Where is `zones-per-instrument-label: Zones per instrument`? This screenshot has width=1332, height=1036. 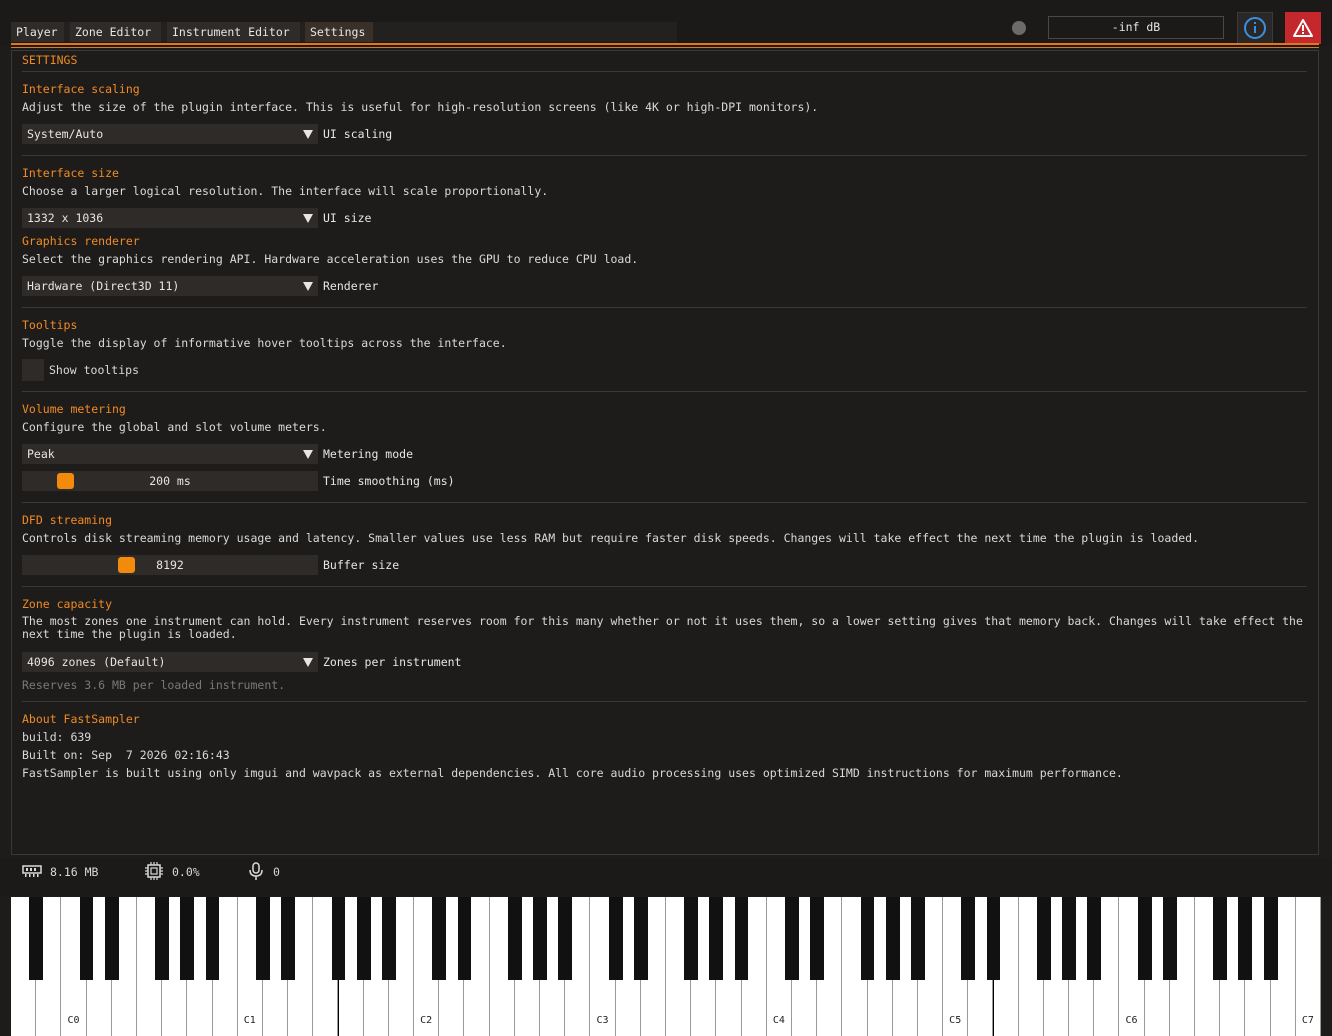 zones-per-instrument-label: Zones per instrument is located at coordinates (392, 662).